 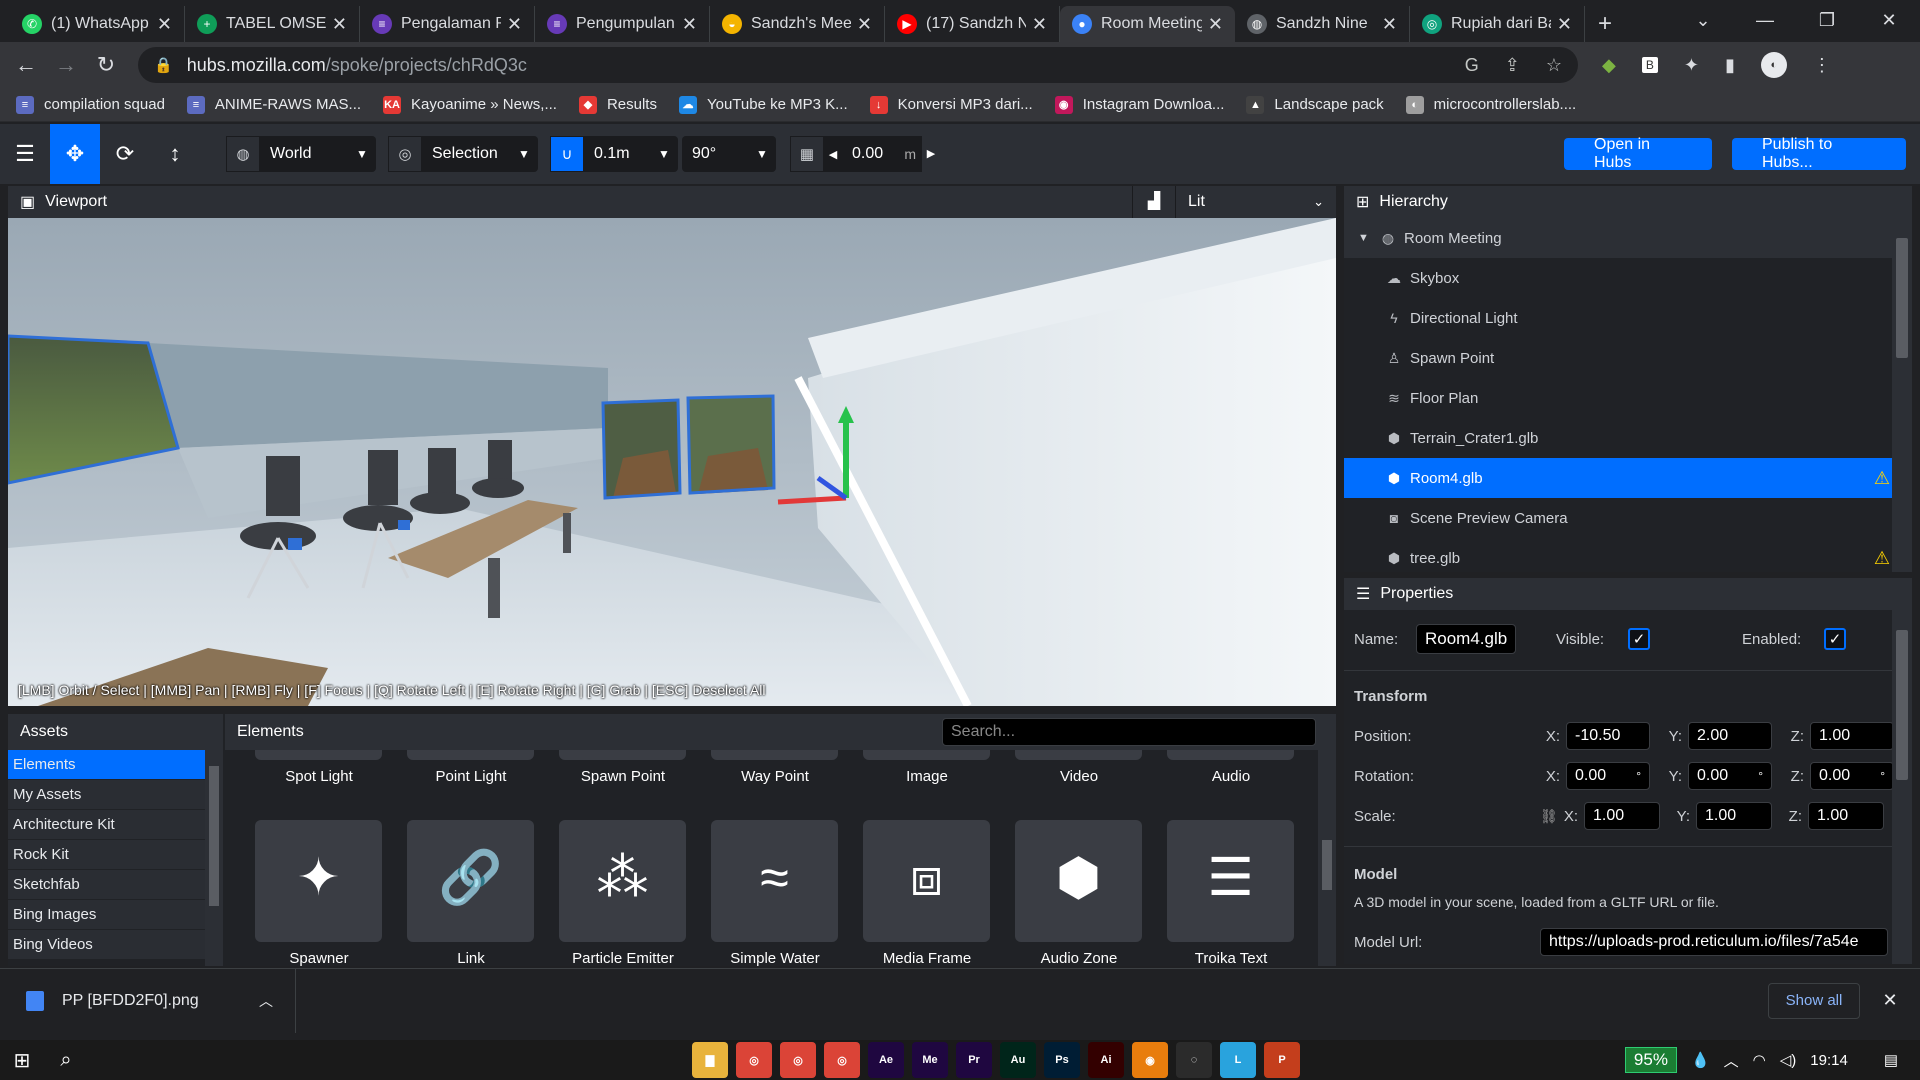 I want to click on menu-kebab-icon: ⋮, so click(x=1822, y=65).